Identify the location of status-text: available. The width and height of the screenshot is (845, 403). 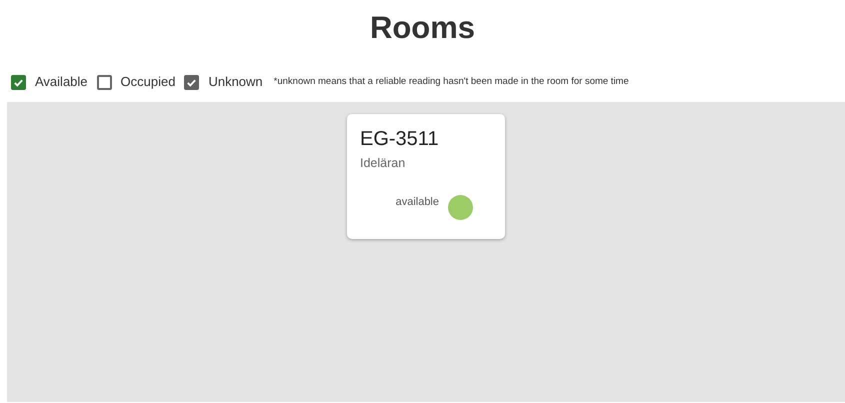
(417, 202).